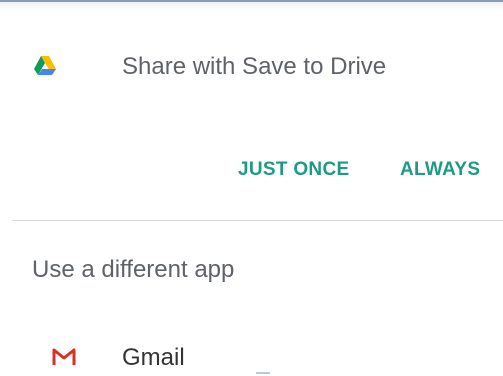  Describe the element at coordinates (133, 269) in the screenshot. I see `use-different-app-label: Use a different app` at that location.